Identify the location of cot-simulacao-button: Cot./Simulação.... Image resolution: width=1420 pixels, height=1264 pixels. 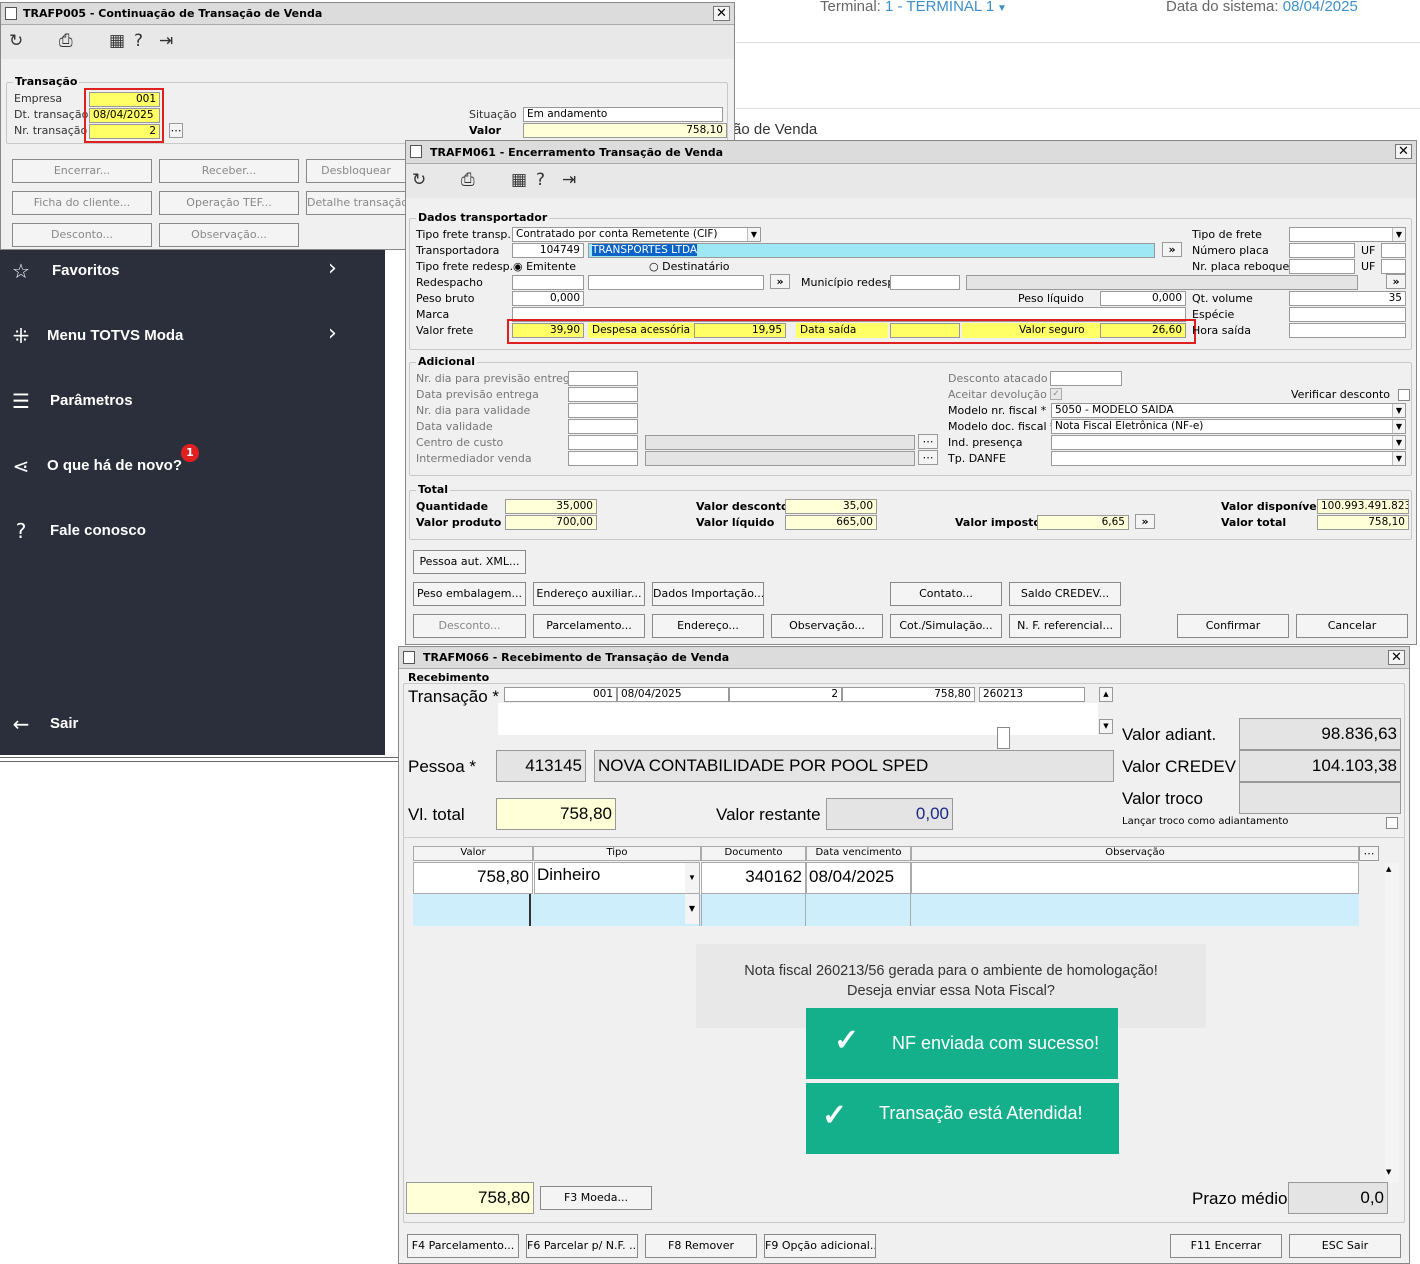
(946, 626).